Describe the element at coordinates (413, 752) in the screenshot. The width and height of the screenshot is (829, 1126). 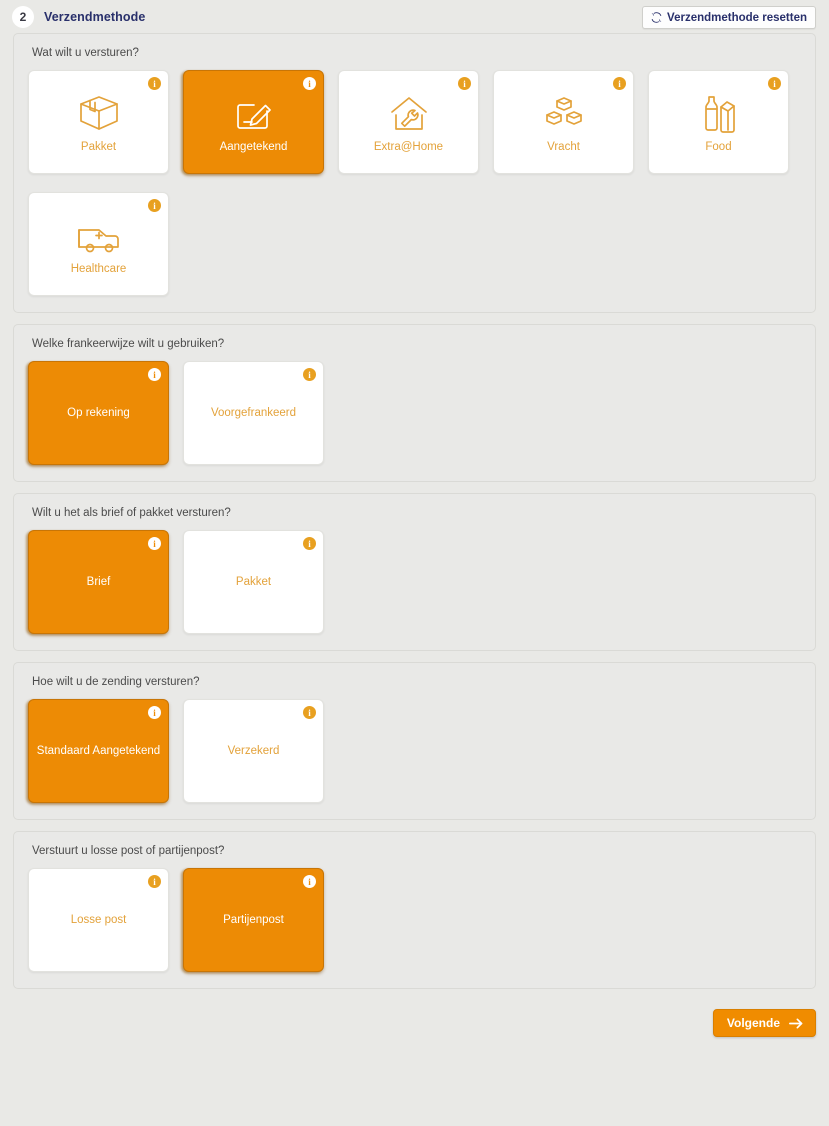
I see `option-tile-grid: i Standaard Aangetekend i Verzekerd` at that location.